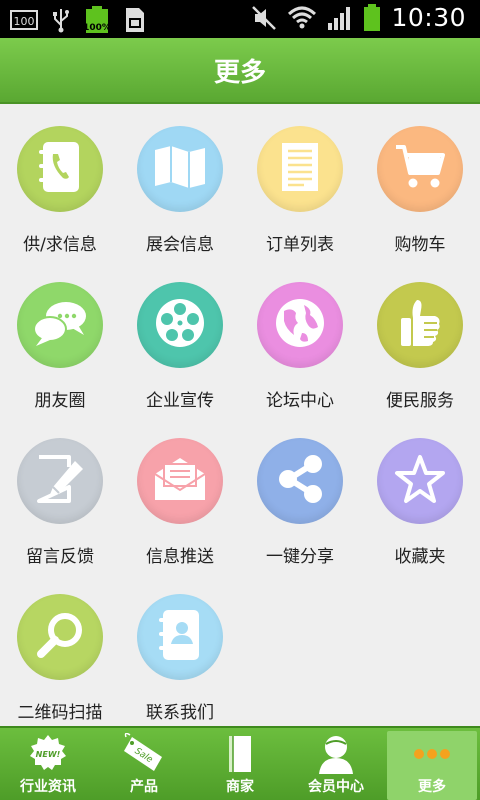 The height and width of the screenshot is (800, 480). I want to click on edit-note-icon, so click(60, 481).